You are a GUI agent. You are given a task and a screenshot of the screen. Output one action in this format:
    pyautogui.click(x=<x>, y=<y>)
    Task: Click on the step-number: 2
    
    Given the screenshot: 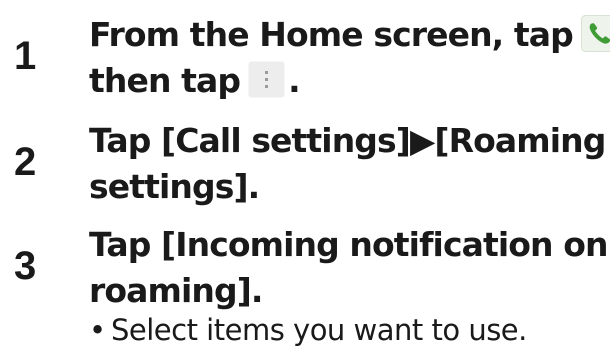 What is the action you would take?
    pyautogui.click(x=25, y=162)
    